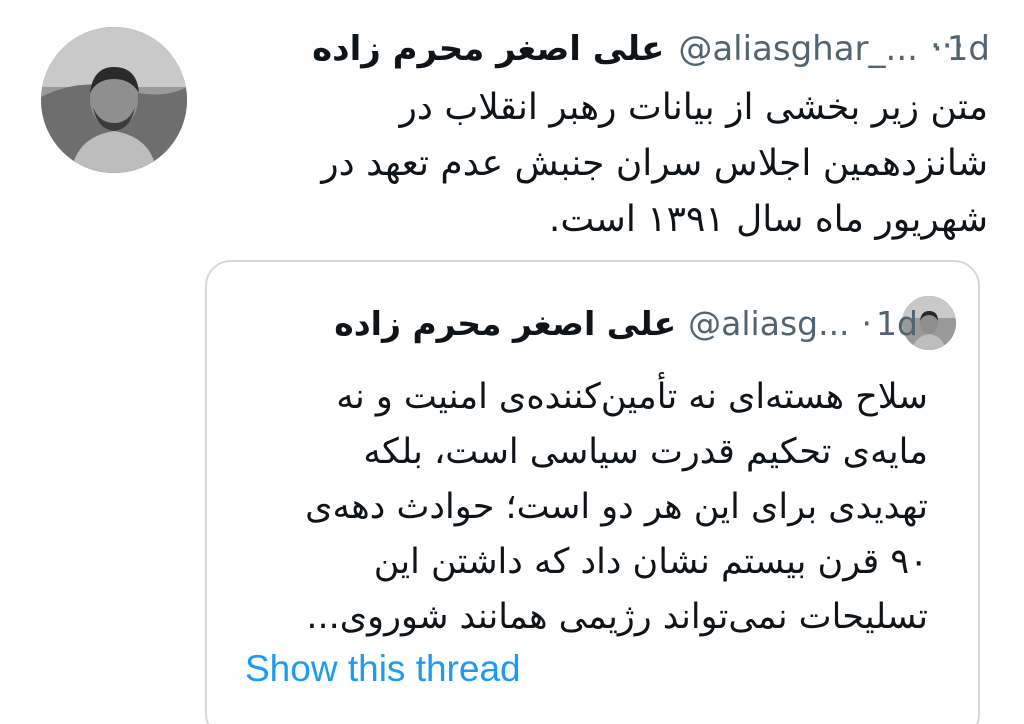 This screenshot has width=1024, height=724. Describe the element at coordinates (650, 562) in the screenshot. I see `quoted-text-line: ۹۰ قرن بیستم نشان داد که داشتن این` at that location.